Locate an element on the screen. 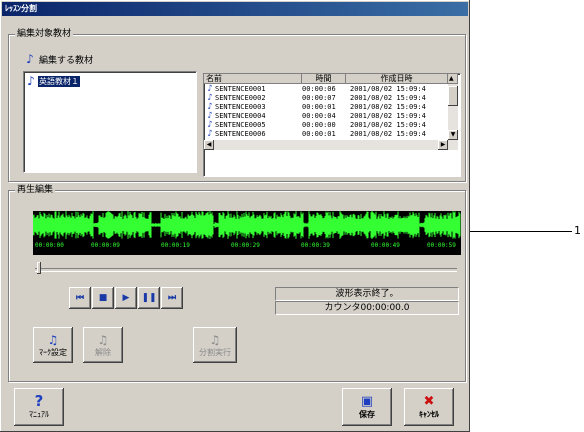  cancel-button: ✖ ｷｬﾝｾﾙ is located at coordinates (429, 407).